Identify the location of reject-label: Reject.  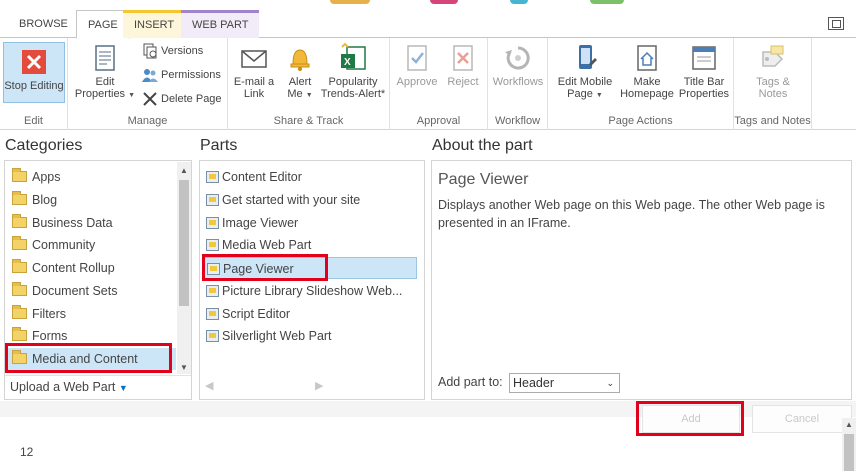
(463, 82).